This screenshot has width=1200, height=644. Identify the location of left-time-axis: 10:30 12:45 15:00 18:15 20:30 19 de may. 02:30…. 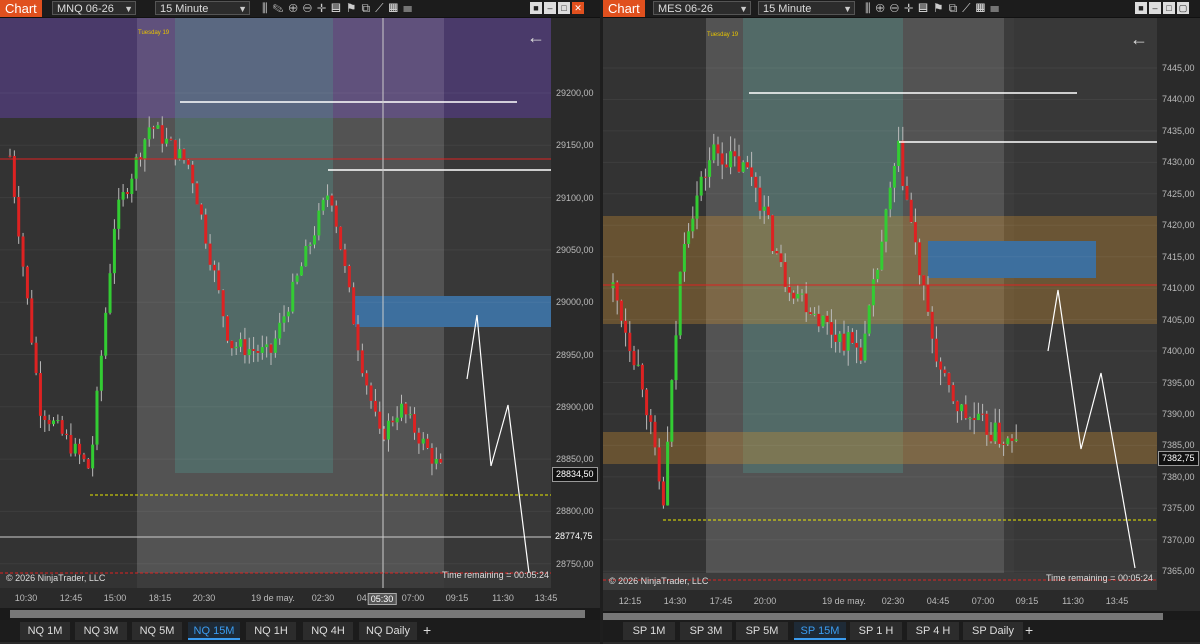
(300, 599).